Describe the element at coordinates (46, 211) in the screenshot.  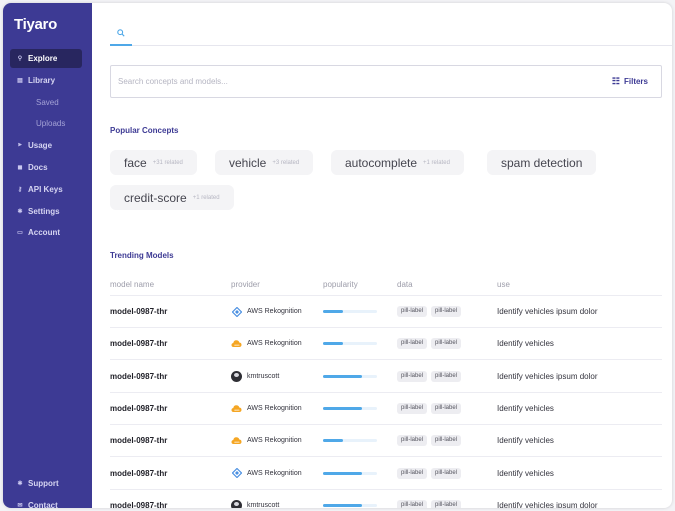
I see `sidebar-item-settings: ✱ Settings` at that location.